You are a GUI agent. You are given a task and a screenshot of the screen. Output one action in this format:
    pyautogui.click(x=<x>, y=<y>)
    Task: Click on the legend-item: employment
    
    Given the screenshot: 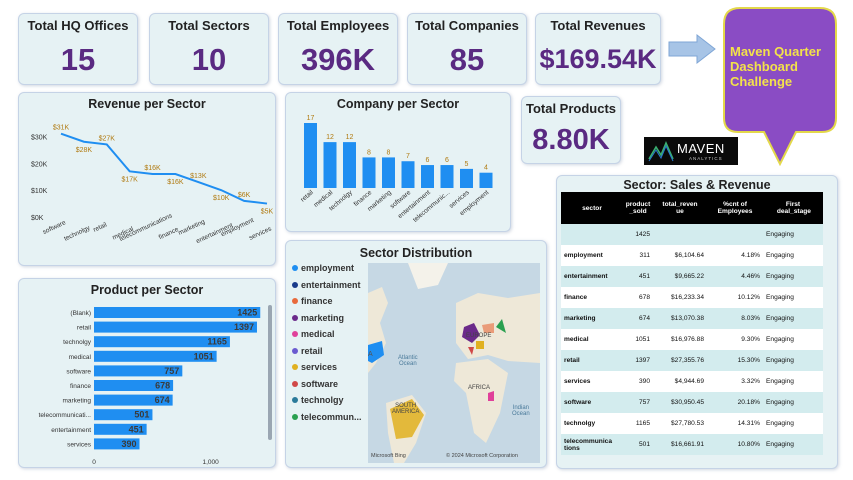 What is the action you would take?
    pyautogui.click(x=323, y=268)
    